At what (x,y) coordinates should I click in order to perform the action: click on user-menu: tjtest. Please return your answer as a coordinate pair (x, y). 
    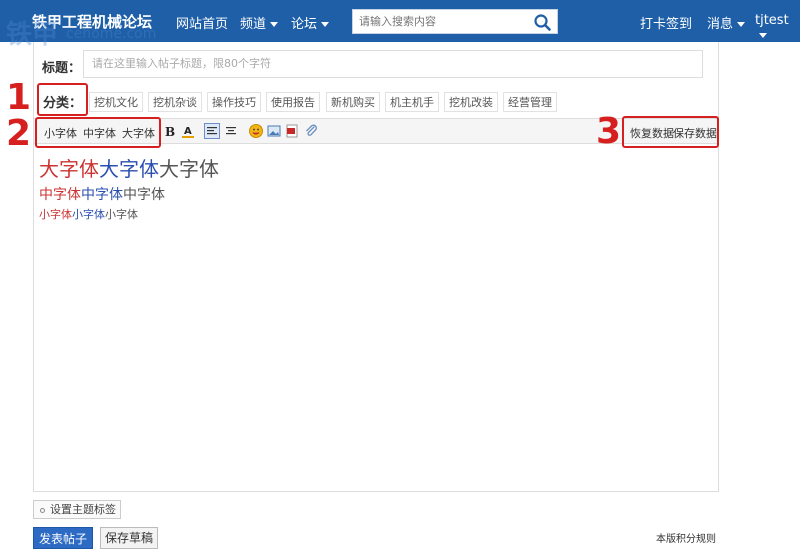
    Looking at the image, I should click on (777, 28).